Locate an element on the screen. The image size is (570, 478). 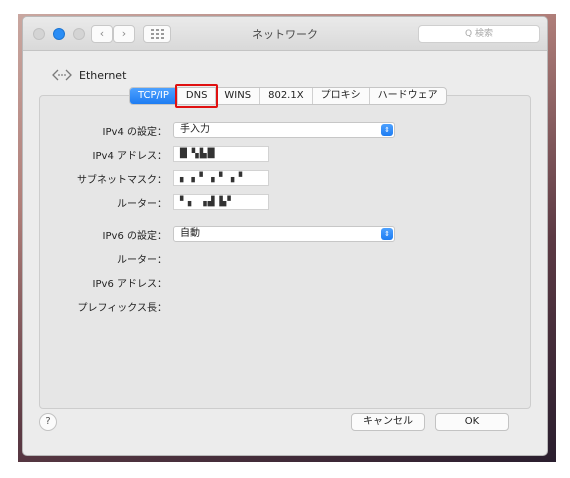
subnet-mask-row: サブネットマスク： is located at coordinates (98, 178).